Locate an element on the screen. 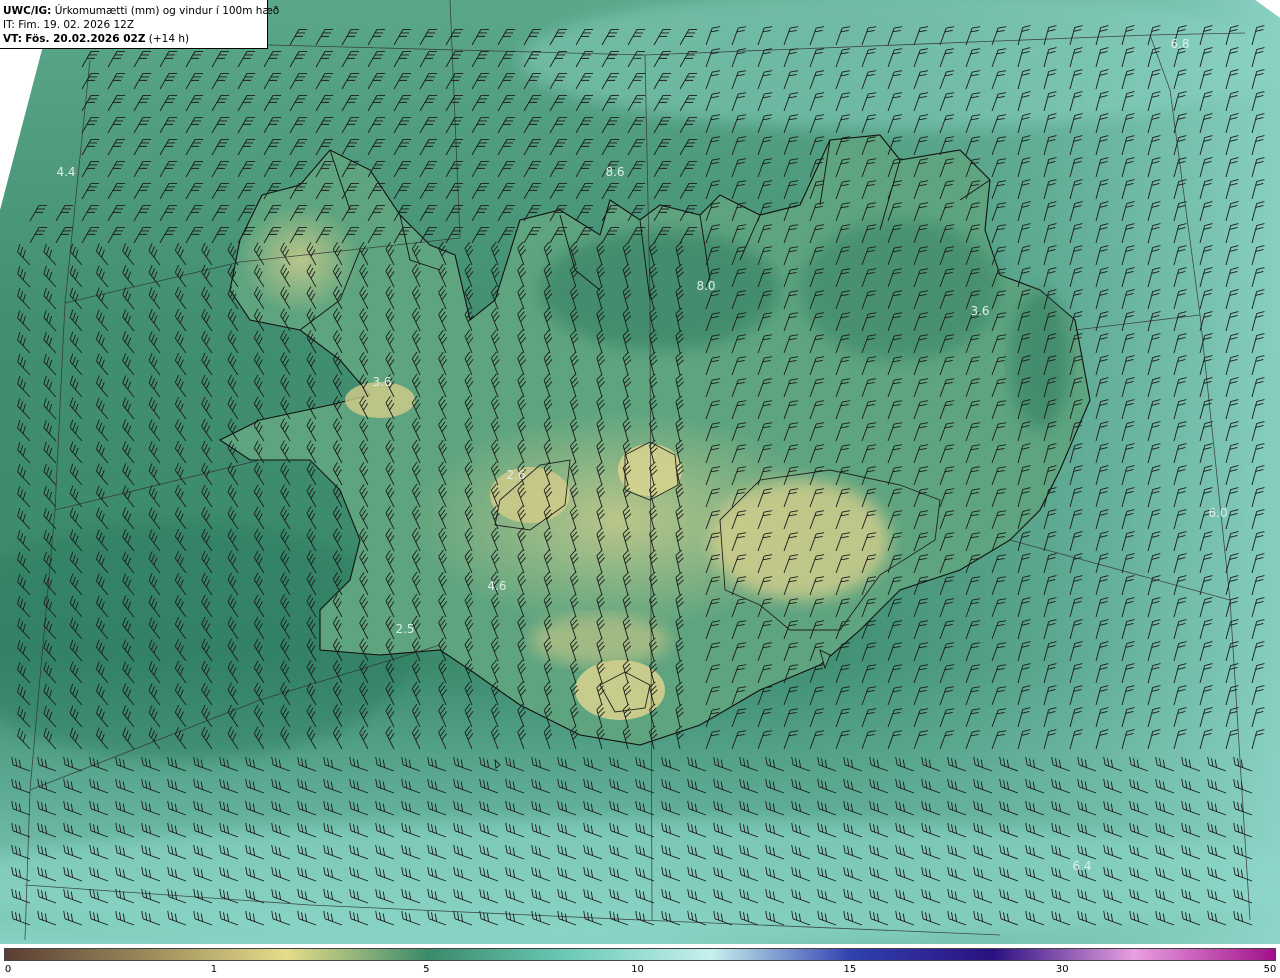 The width and height of the screenshot is (1280, 978). colorbar-tick: 0 is located at coordinates (8, 969).